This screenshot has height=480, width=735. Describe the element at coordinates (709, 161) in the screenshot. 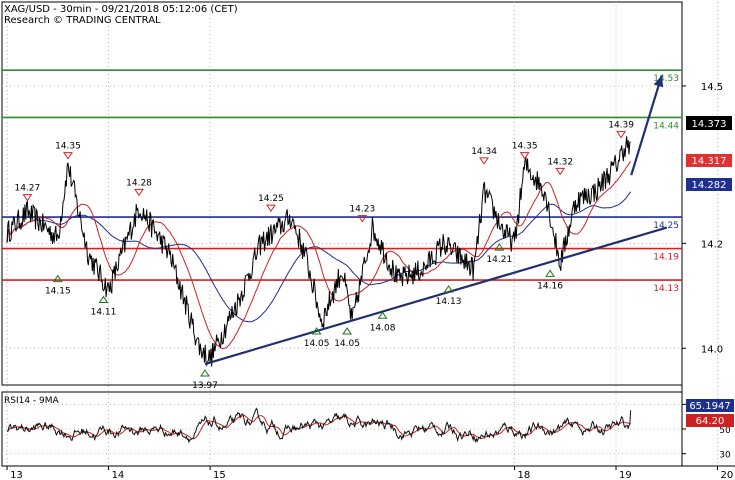

I see `ma-fast-badge-label: 14.317` at that location.